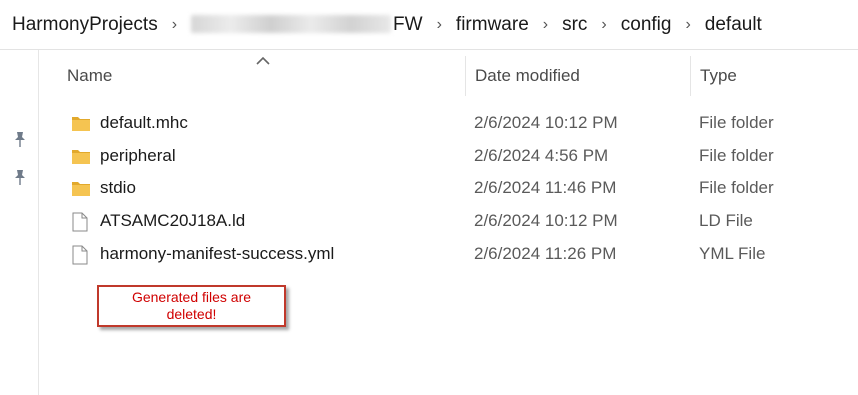 The image size is (858, 395). Describe the element at coordinates (545, 253) in the screenshot. I see `file-date: 2/6/2024 11:26 PM` at that location.